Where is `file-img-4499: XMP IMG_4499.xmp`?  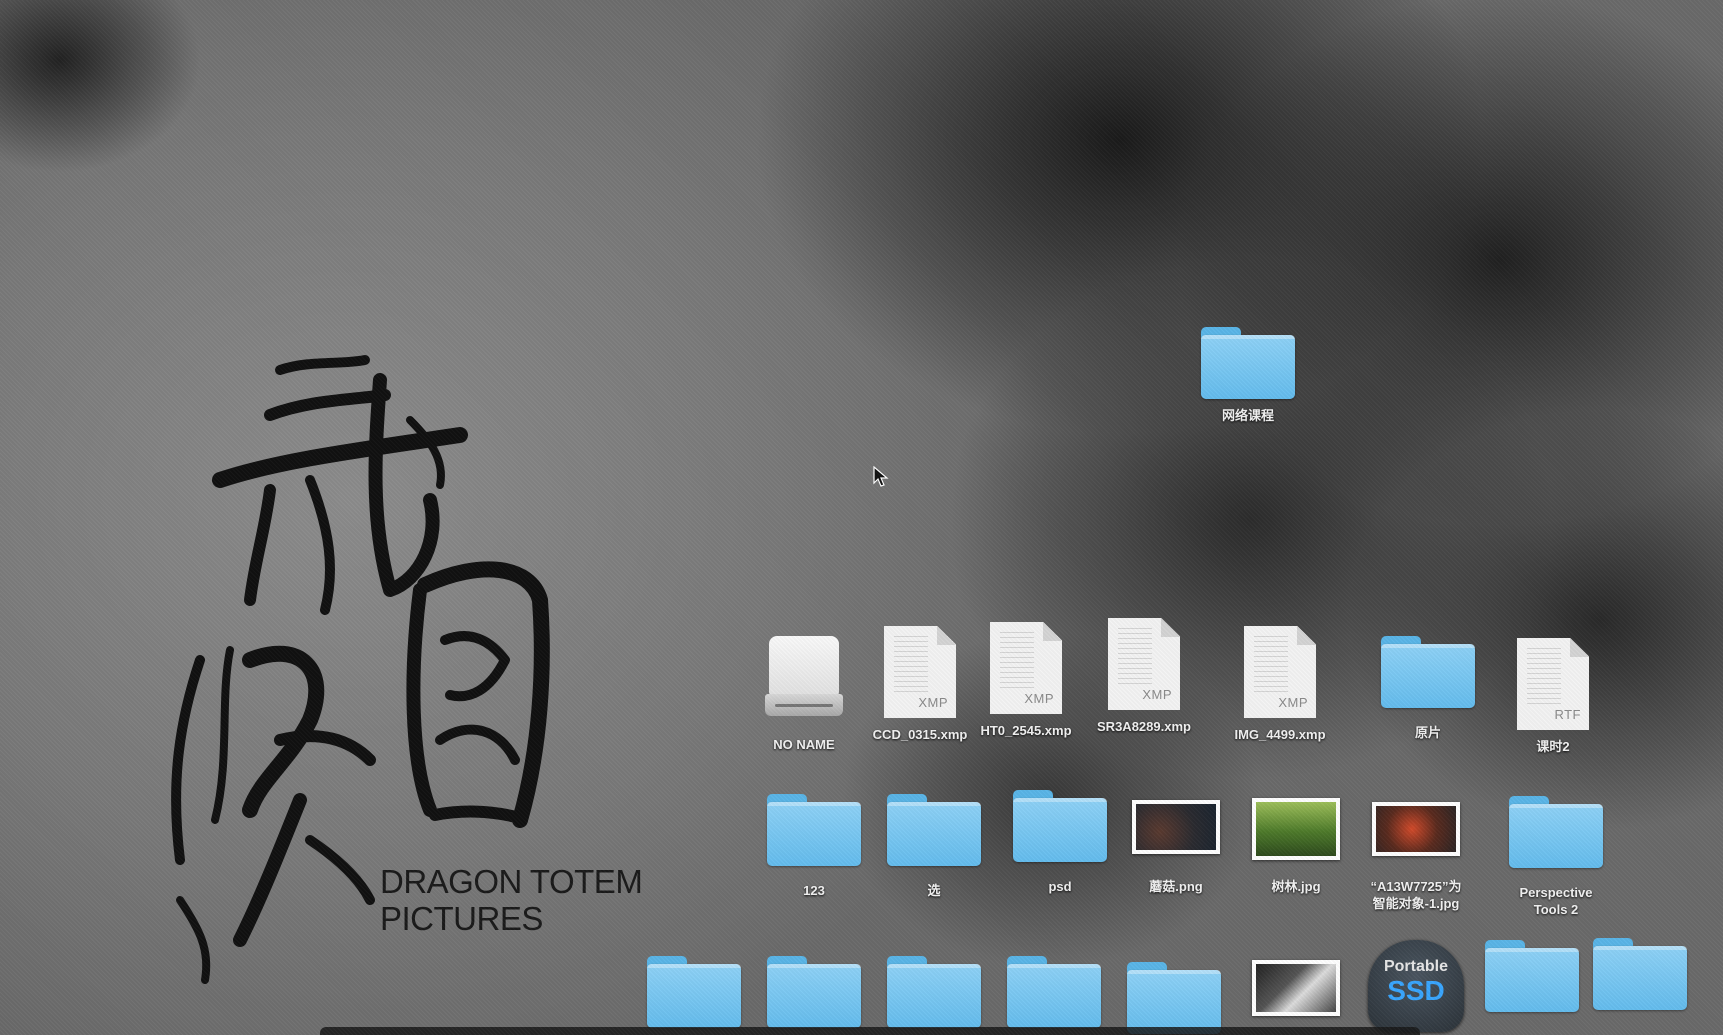
file-img-4499: XMP IMG_4499.xmp is located at coordinates (1280, 684).